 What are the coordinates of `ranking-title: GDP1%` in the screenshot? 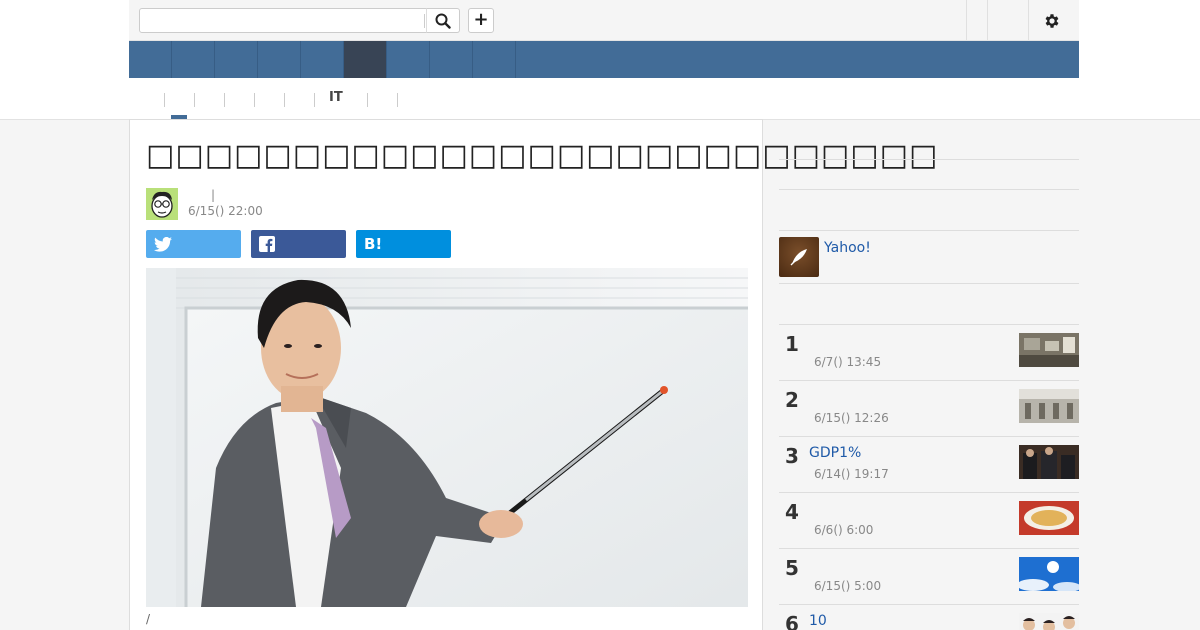 It's located at (835, 453).